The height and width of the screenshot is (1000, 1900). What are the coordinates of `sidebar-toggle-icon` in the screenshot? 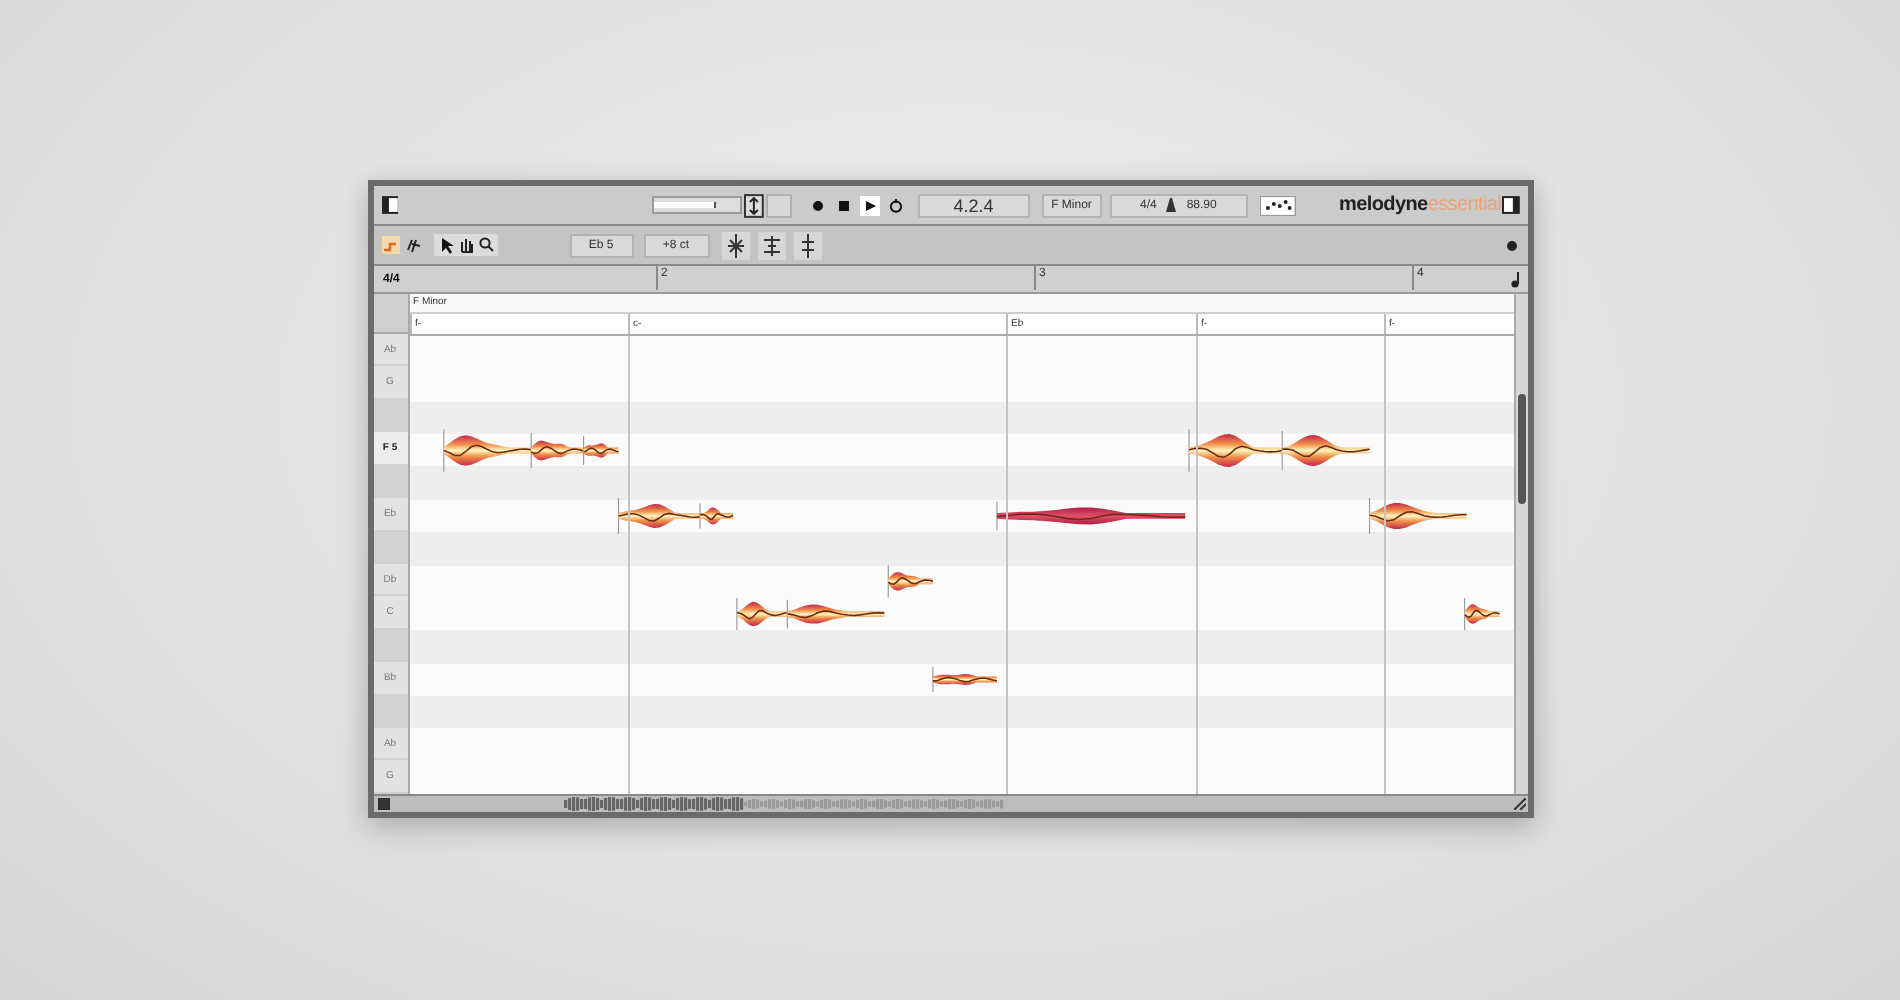 It's located at (390, 205).